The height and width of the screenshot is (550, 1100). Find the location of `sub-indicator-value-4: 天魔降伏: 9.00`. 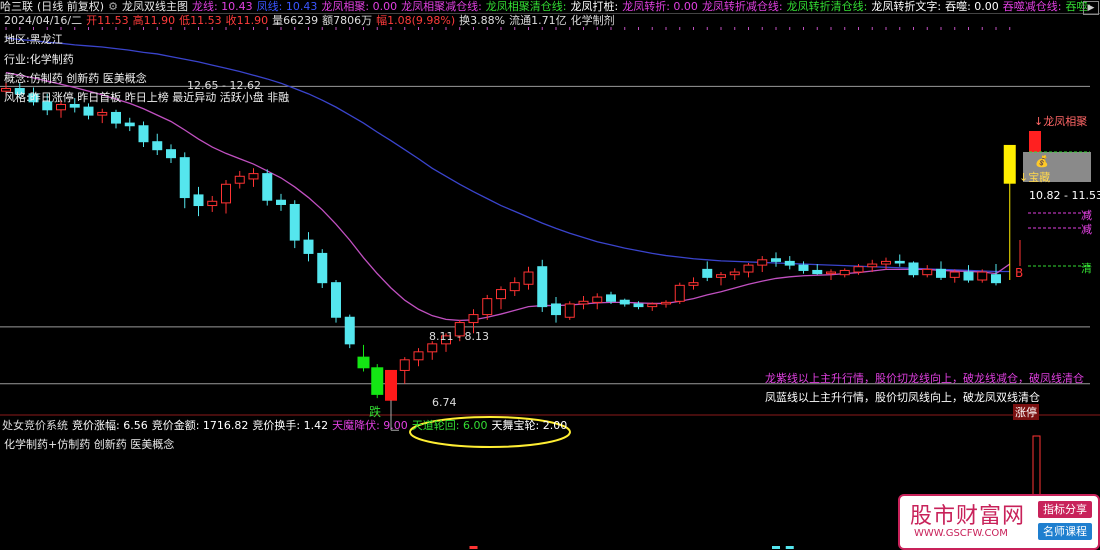

sub-indicator-value-4: 天魔降伏: 9.00 is located at coordinates (370, 425).